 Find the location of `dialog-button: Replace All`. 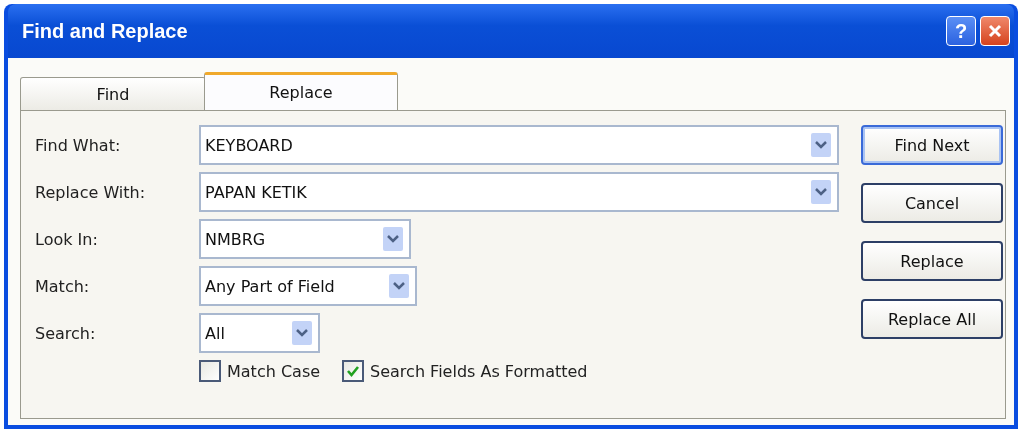

dialog-button: Replace All is located at coordinates (932, 319).